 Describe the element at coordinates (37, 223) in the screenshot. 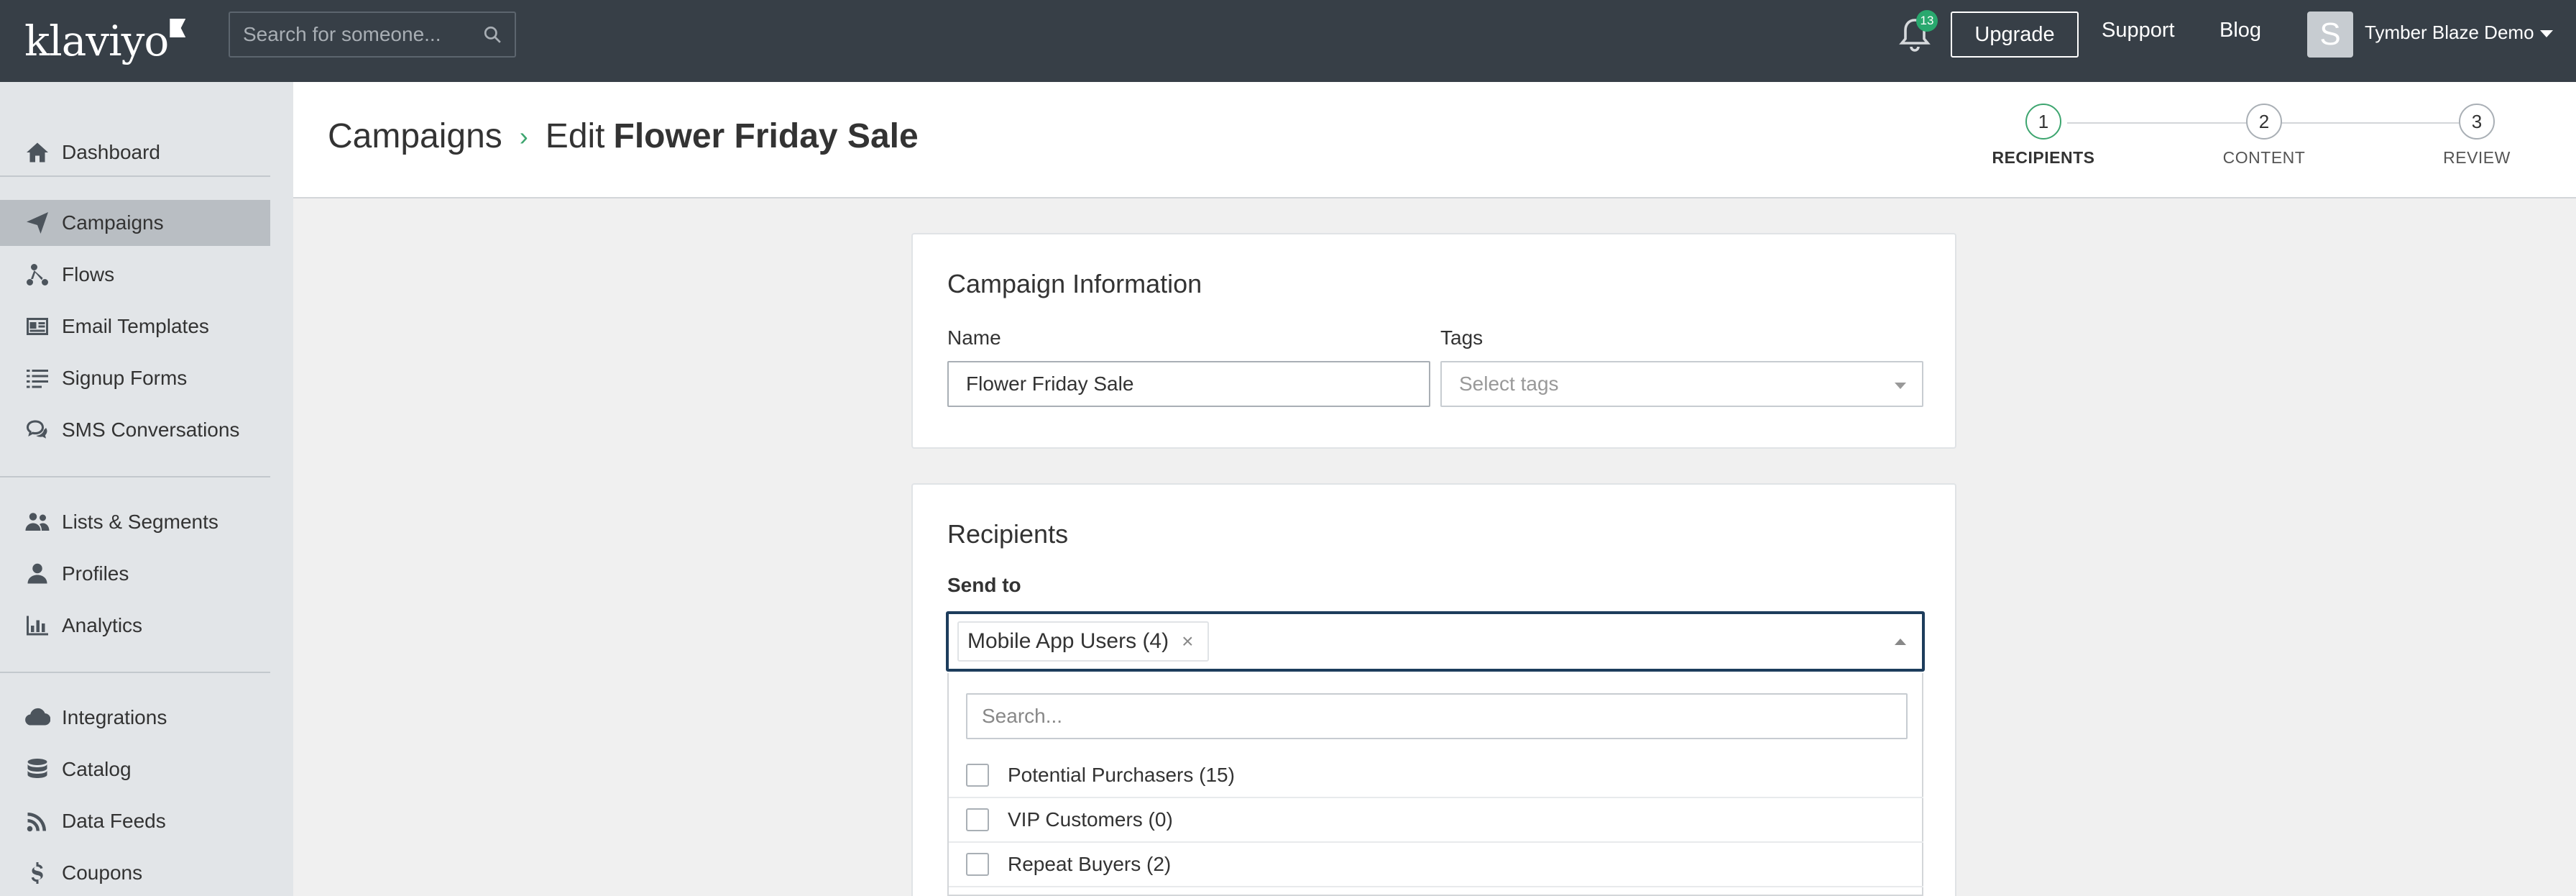

I see `paper-plane-icon` at that location.